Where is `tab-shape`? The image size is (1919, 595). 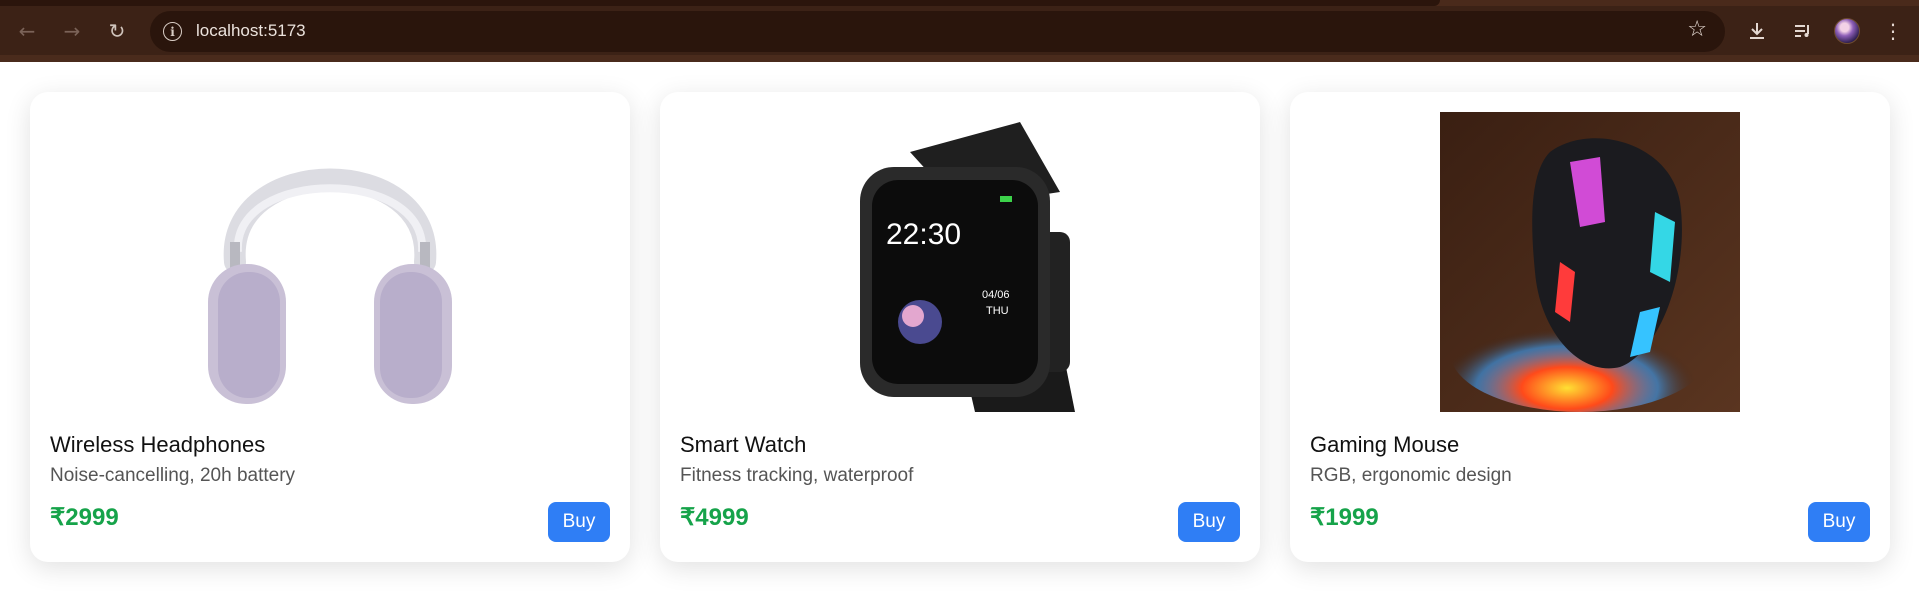
tab-shape is located at coordinates (720, 3).